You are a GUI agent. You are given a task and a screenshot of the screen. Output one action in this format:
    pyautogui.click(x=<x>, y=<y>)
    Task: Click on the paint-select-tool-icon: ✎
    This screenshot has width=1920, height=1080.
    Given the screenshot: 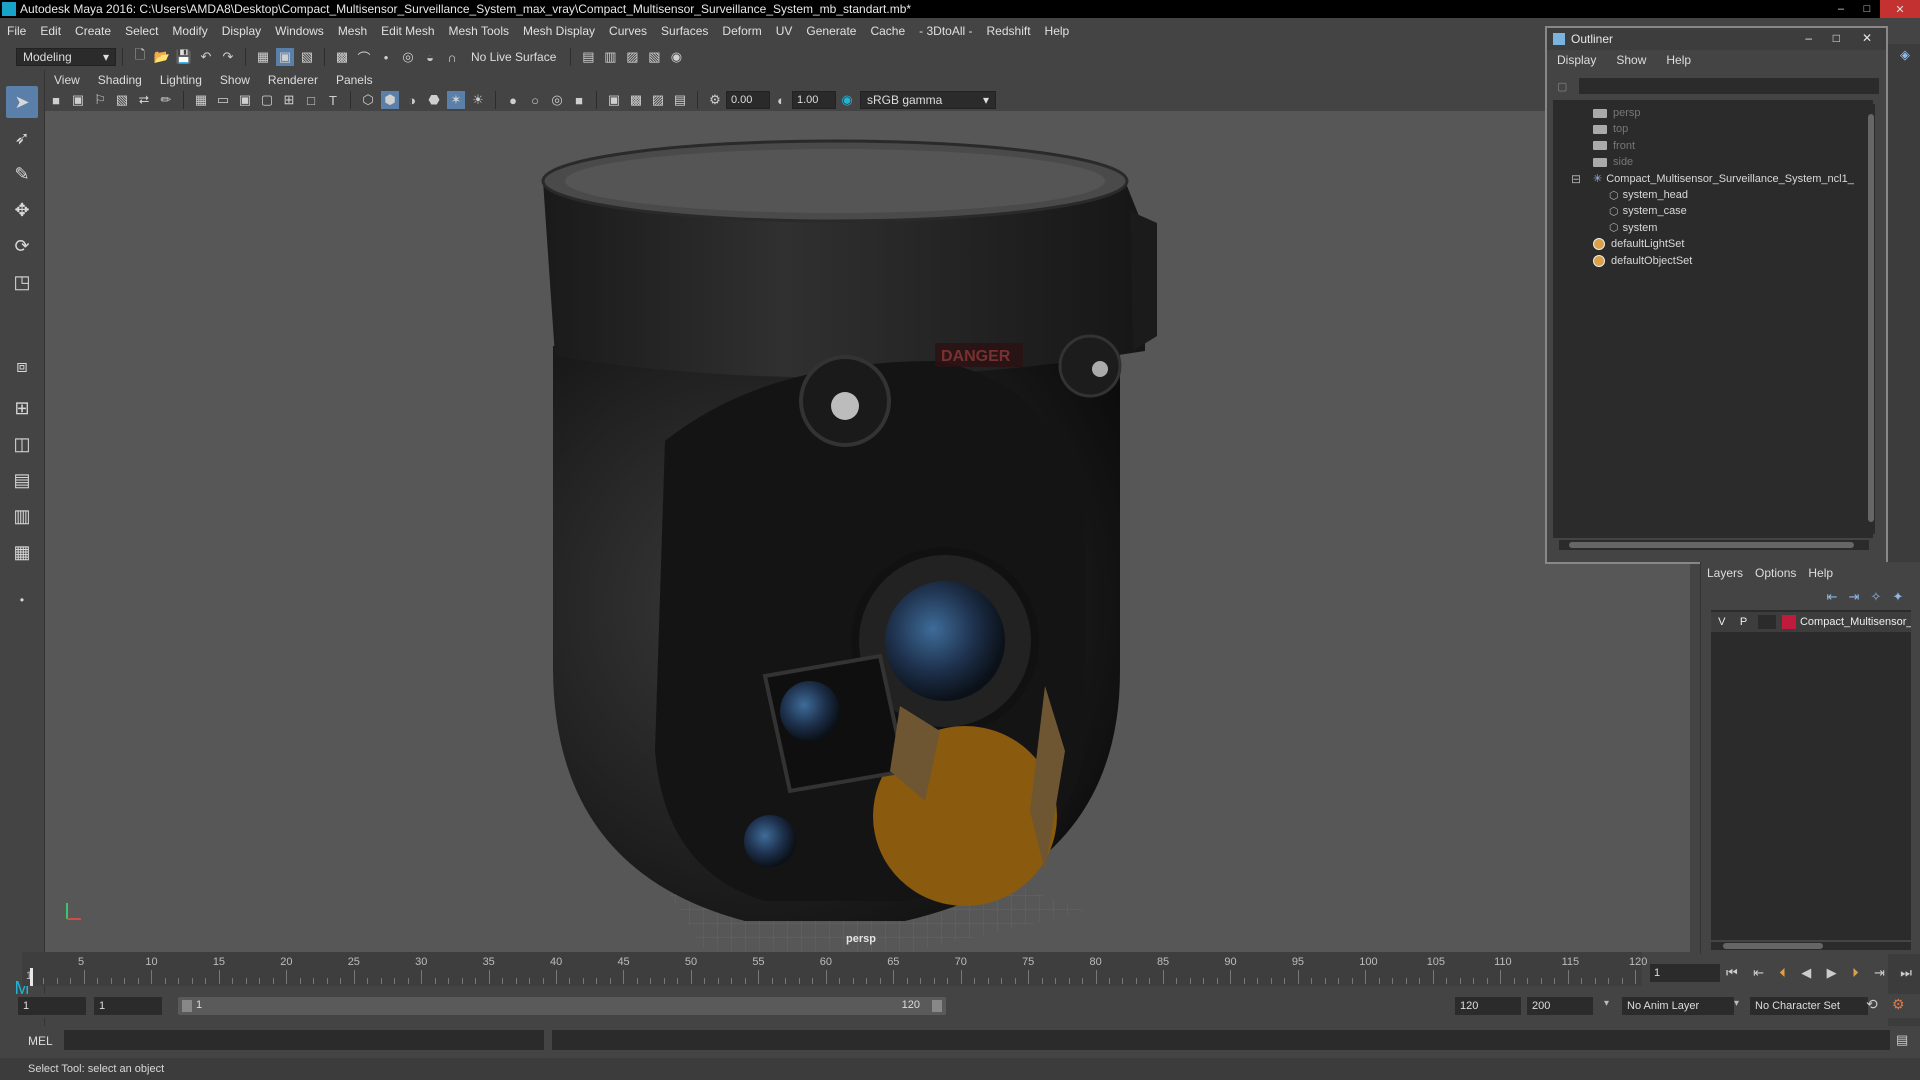 What is the action you would take?
    pyautogui.click(x=22, y=174)
    